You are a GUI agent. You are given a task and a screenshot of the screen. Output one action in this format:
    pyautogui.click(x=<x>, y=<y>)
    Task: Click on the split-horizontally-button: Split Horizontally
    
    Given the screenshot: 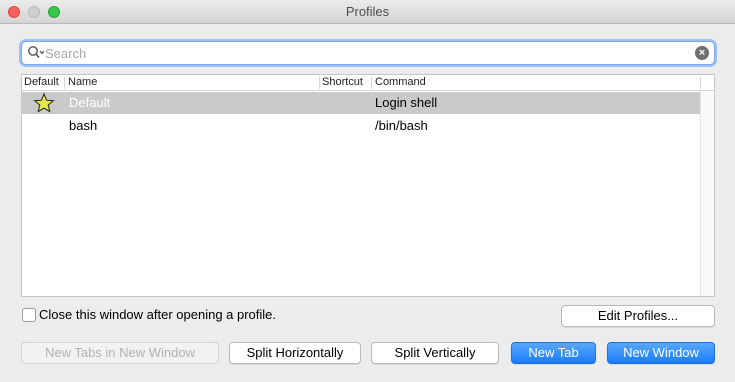 What is the action you would take?
    pyautogui.click(x=295, y=353)
    